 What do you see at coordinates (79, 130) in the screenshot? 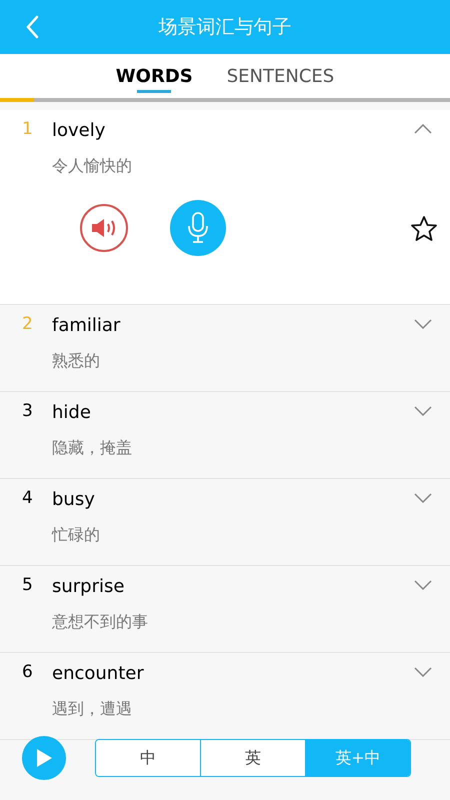
I see `word-text: lovely` at bounding box center [79, 130].